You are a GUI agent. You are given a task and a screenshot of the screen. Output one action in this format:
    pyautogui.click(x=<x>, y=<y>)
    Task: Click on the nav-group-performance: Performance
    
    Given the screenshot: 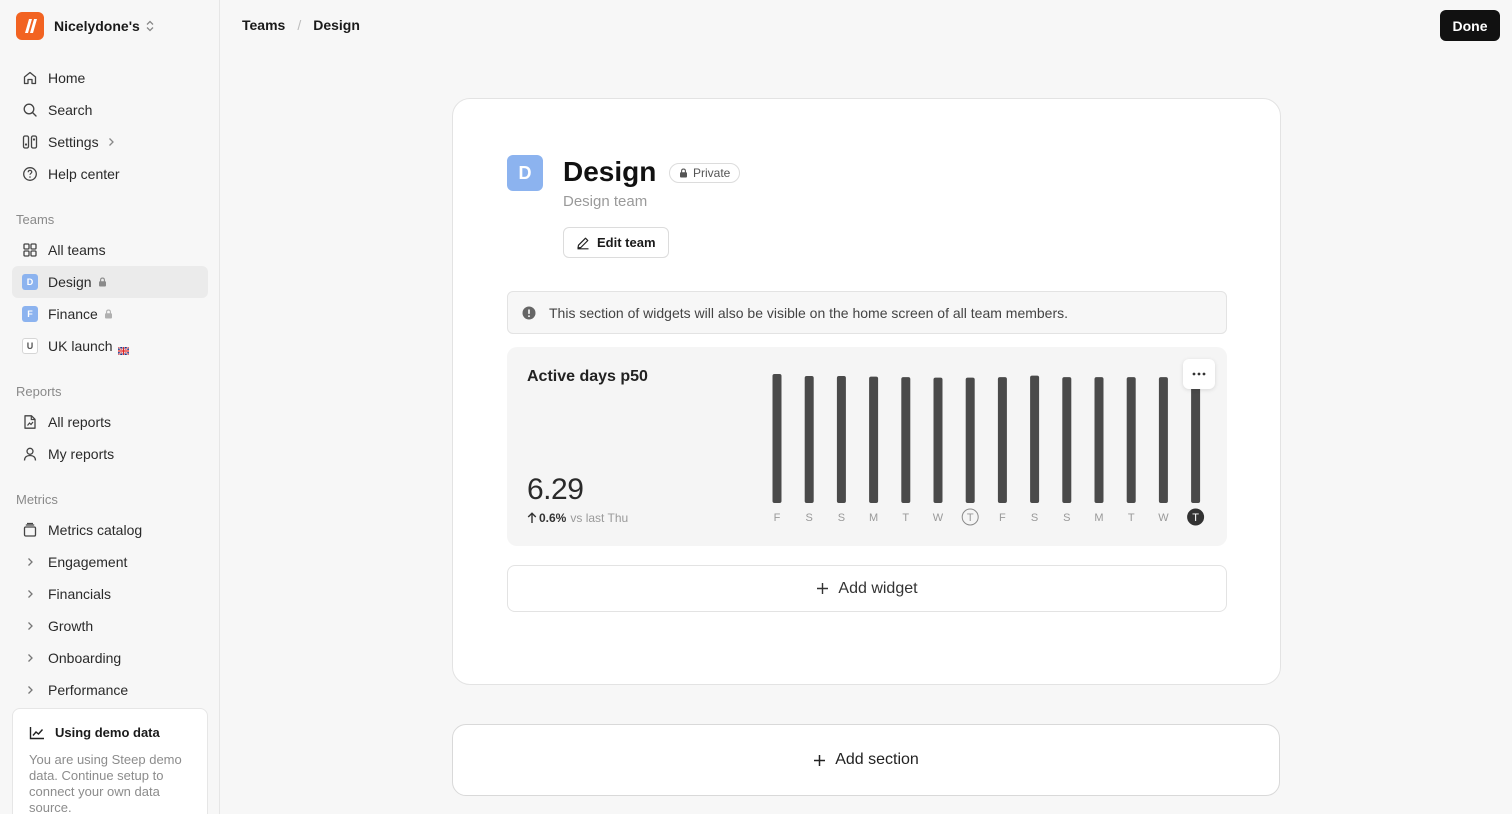 What is the action you would take?
    pyautogui.click(x=110, y=690)
    